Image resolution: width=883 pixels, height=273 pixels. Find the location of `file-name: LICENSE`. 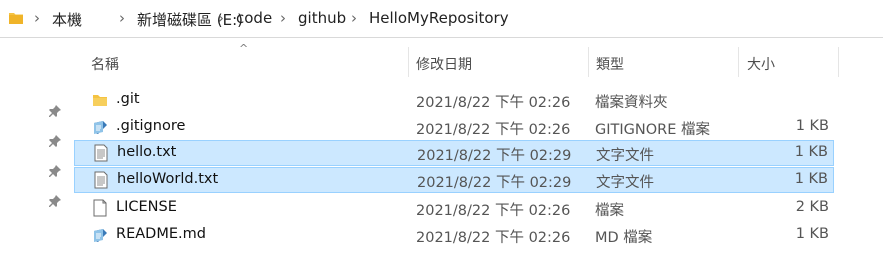

file-name: LICENSE is located at coordinates (146, 207).